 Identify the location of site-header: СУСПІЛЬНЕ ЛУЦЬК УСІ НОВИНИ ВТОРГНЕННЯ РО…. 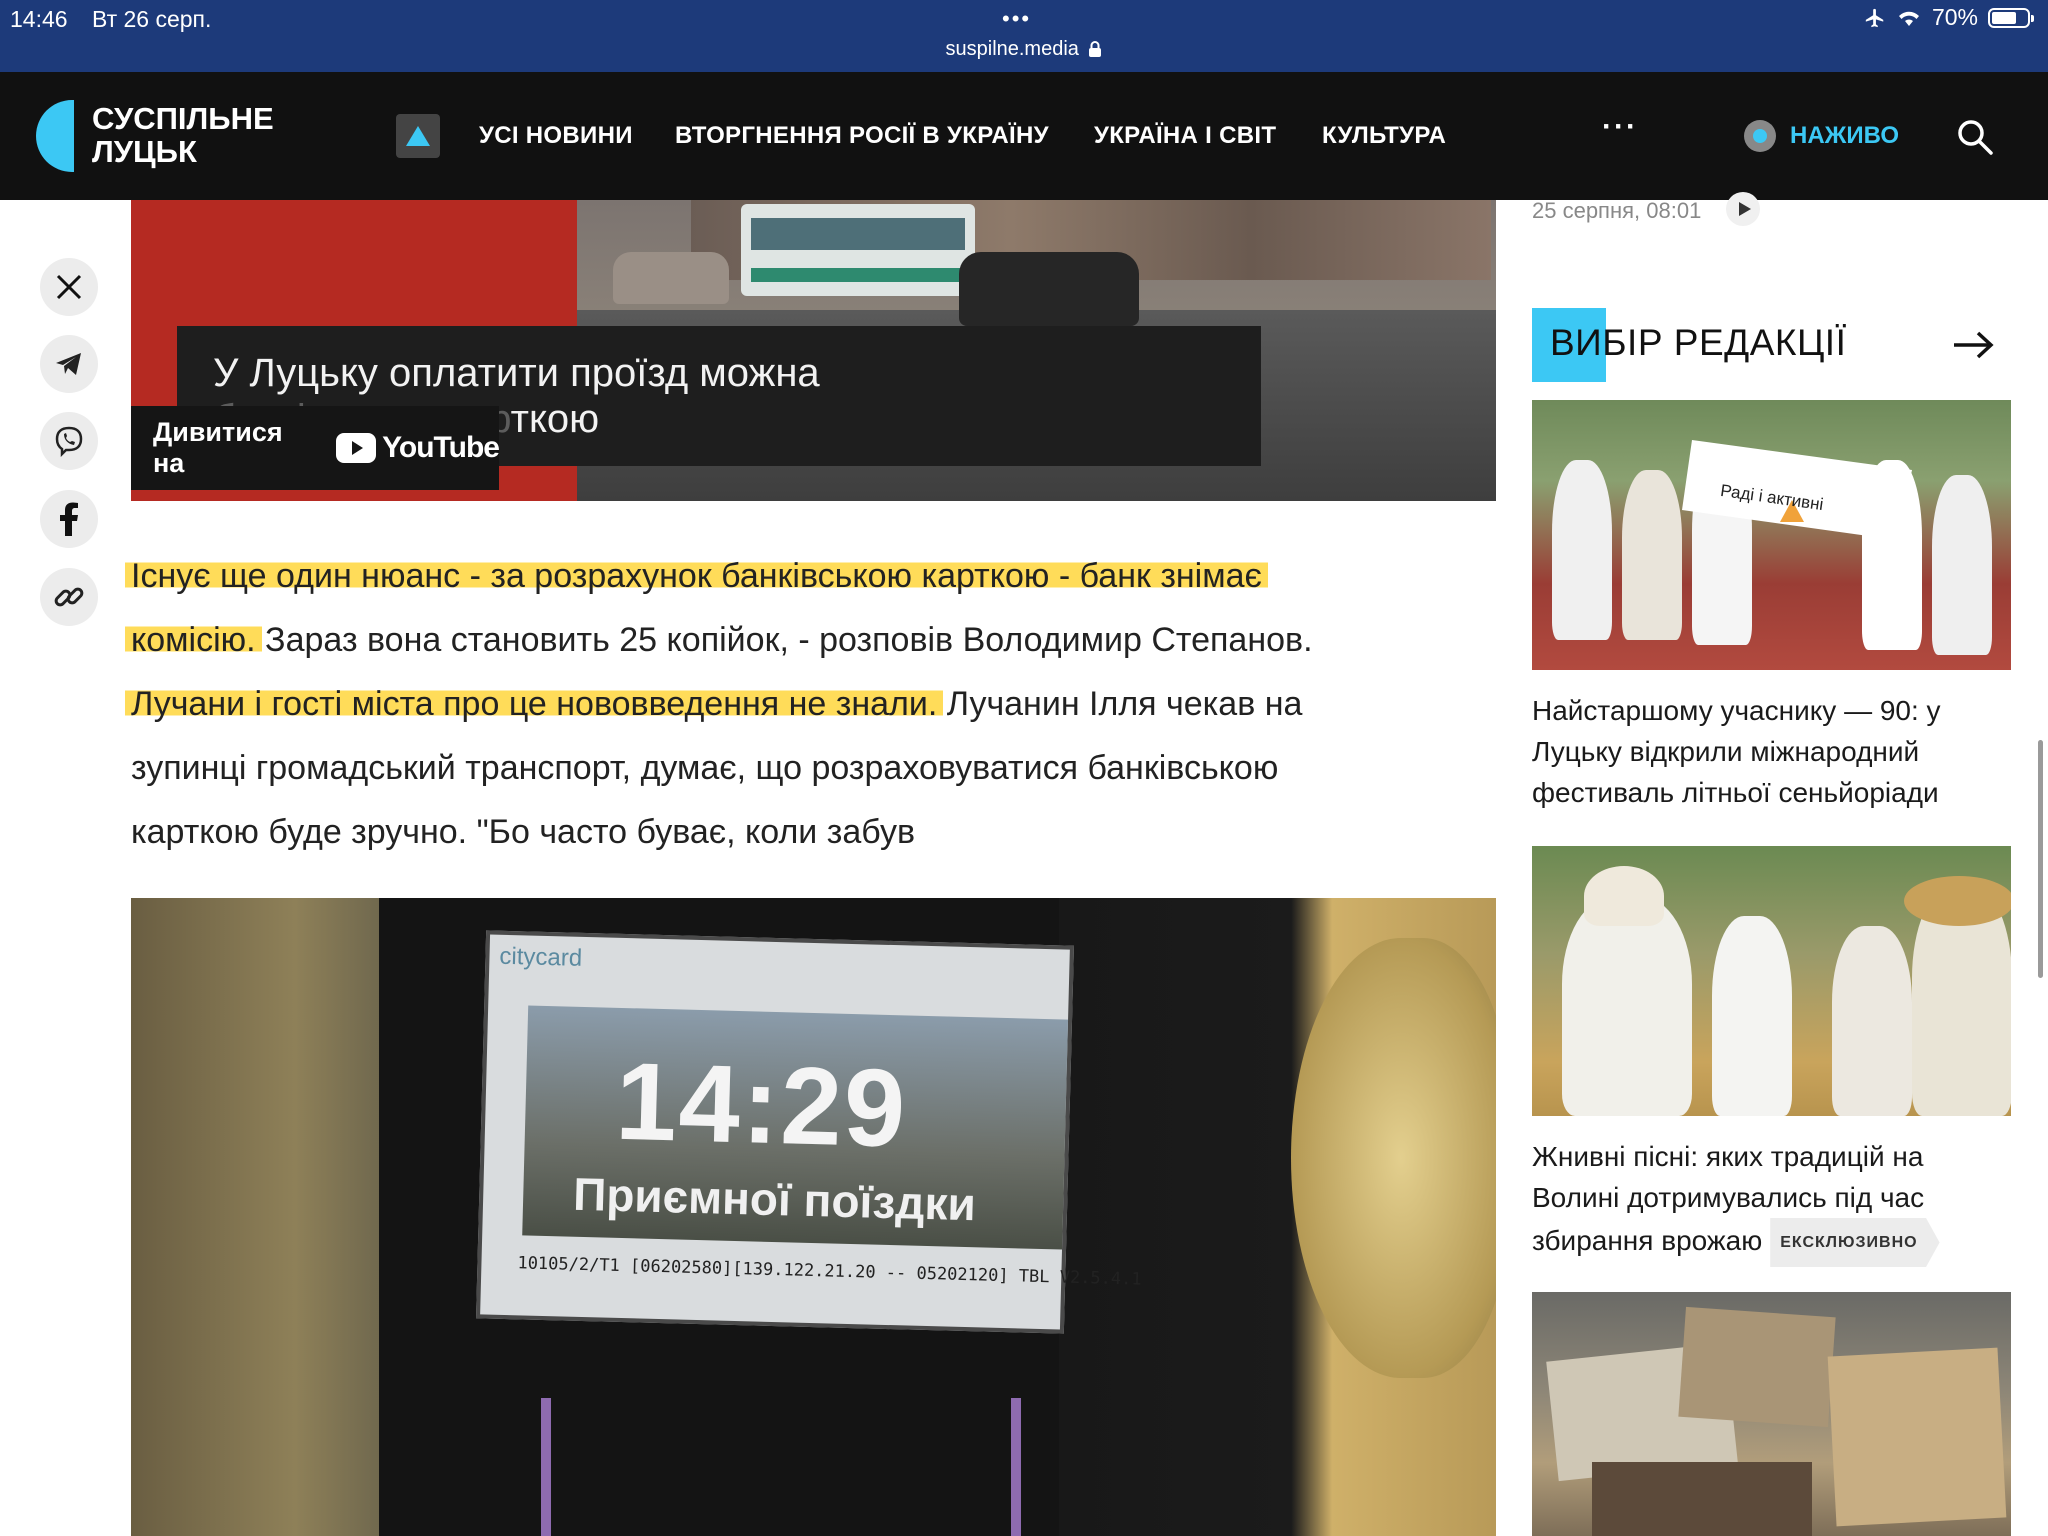
(1024, 136).